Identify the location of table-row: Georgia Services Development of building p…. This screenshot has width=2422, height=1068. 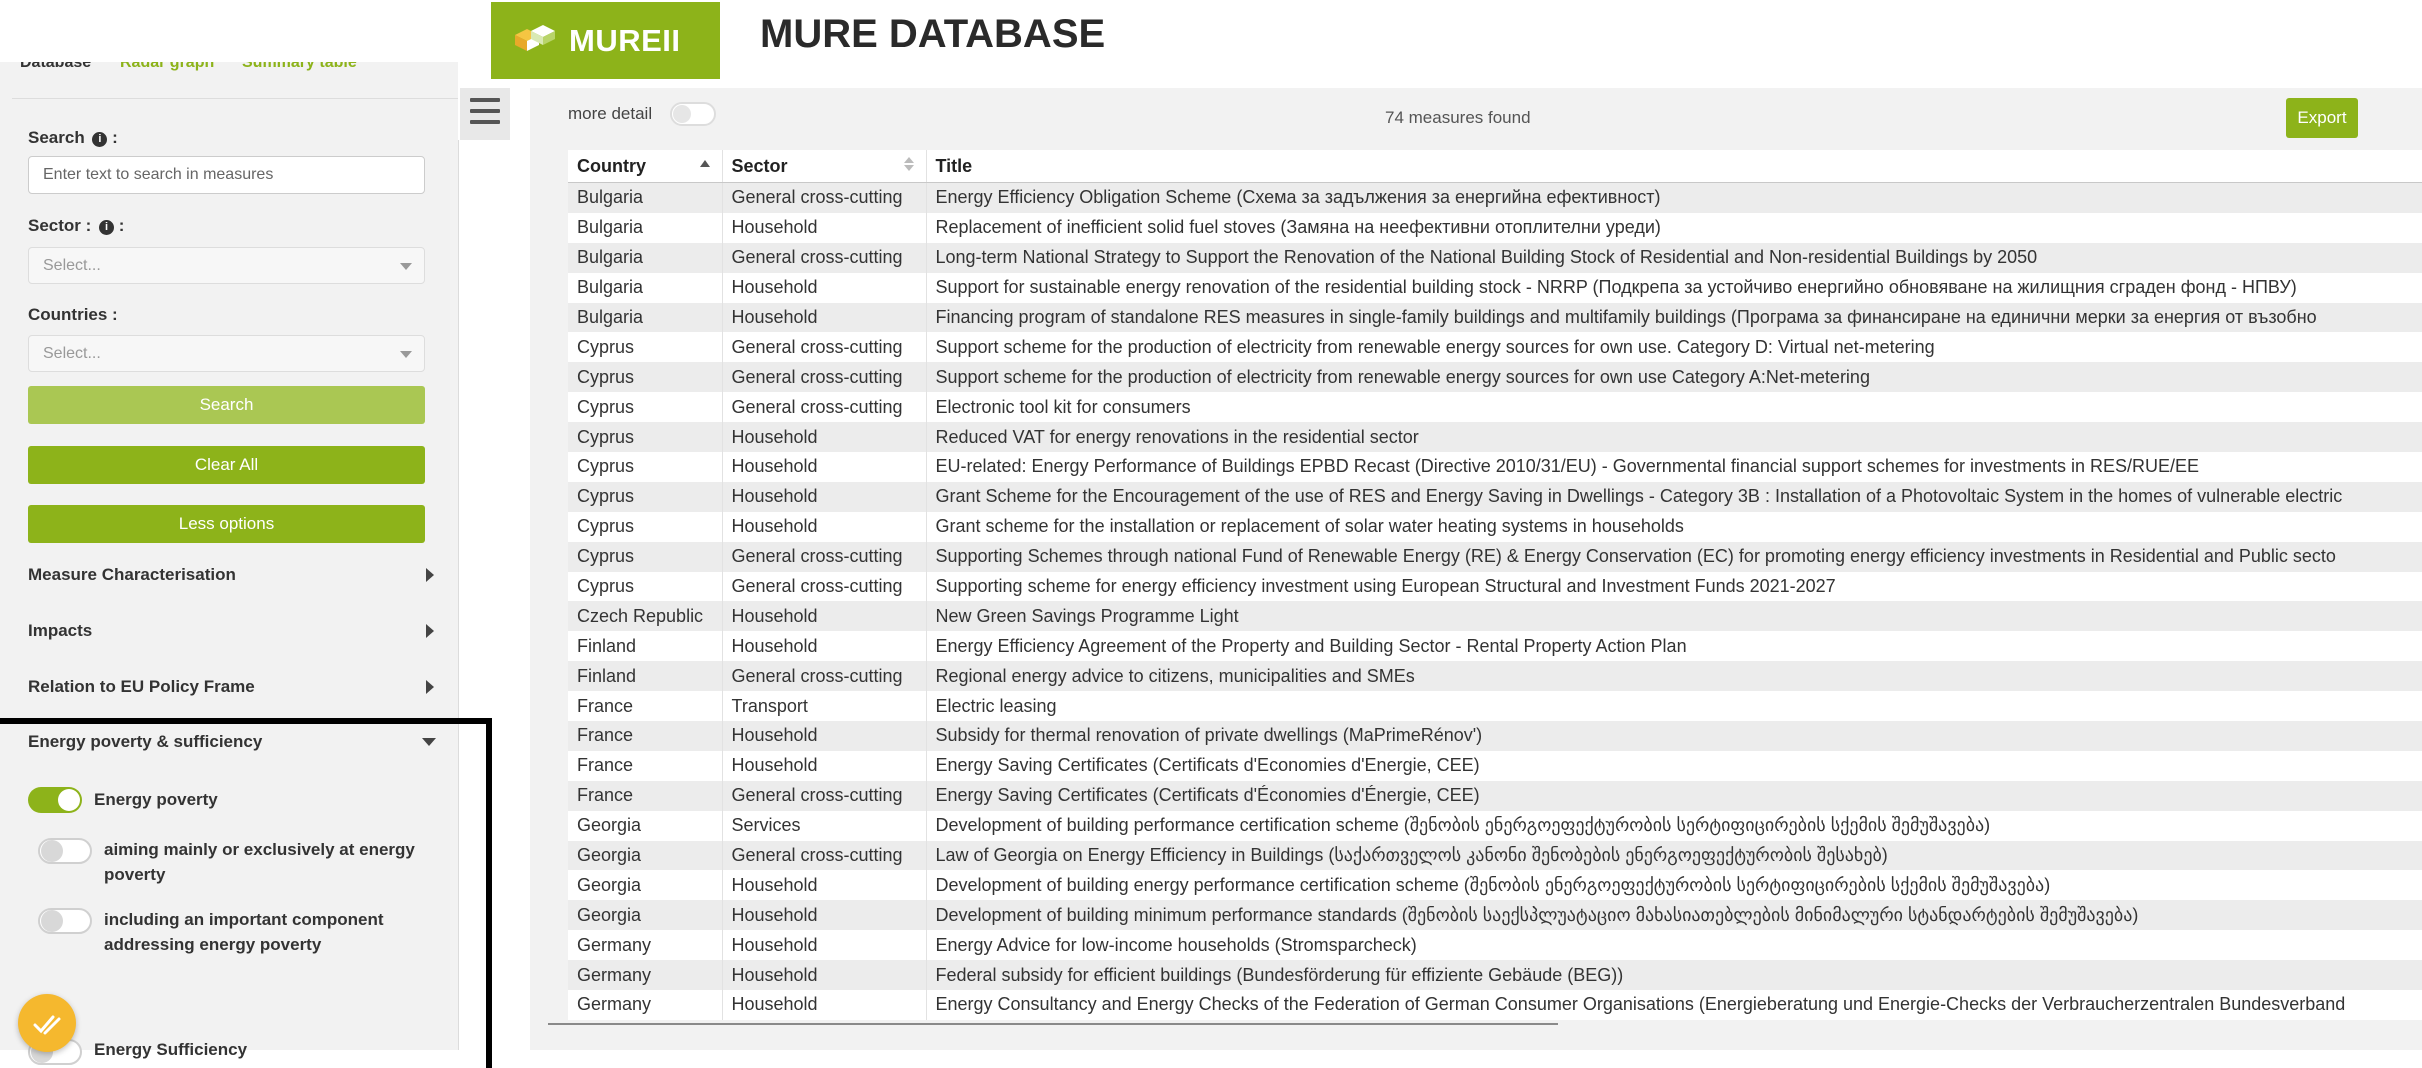
(1495, 825).